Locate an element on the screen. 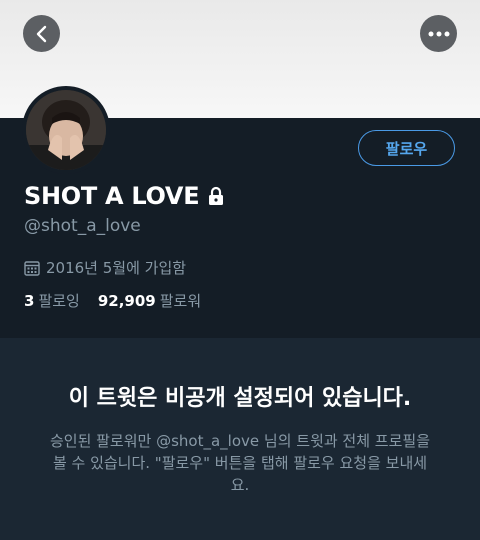 The image size is (480, 540). following-label: 팔로잉 is located at coordinates (59, 301).